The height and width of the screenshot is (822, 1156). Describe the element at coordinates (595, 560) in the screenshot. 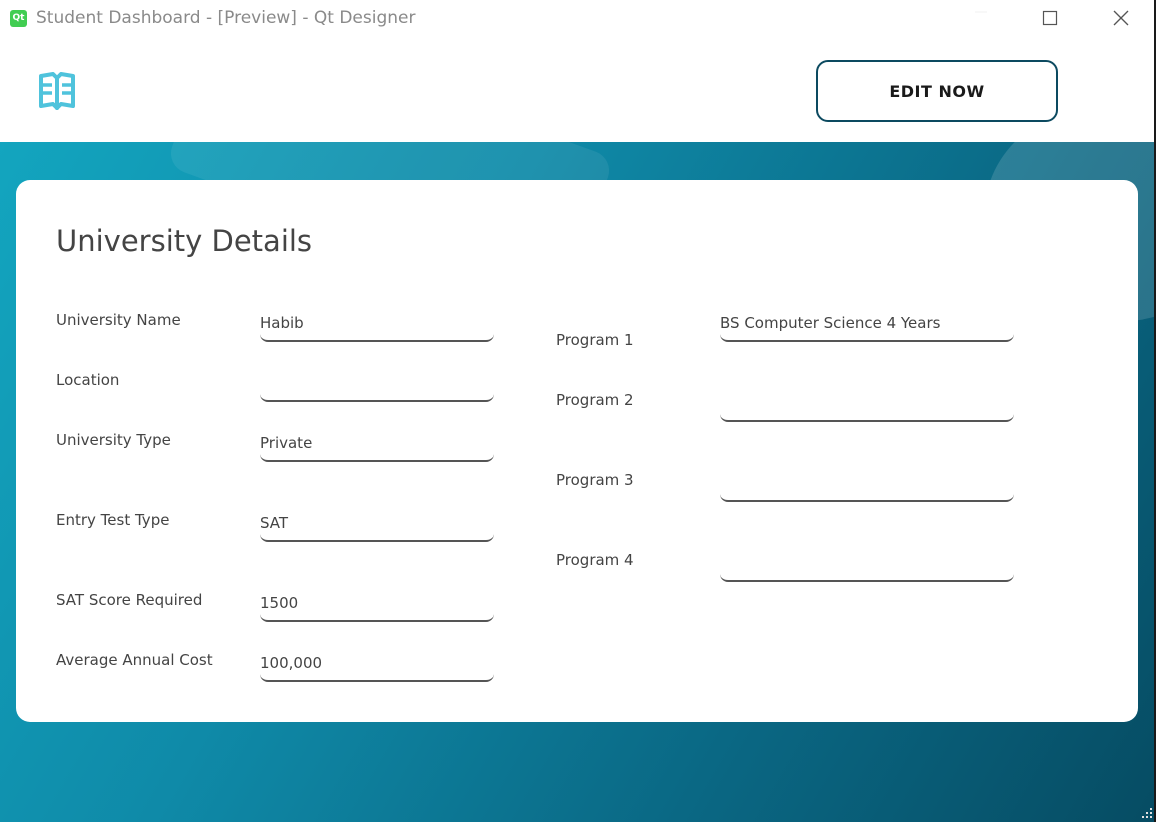

I see `program-4-label: Program 4` at that location.